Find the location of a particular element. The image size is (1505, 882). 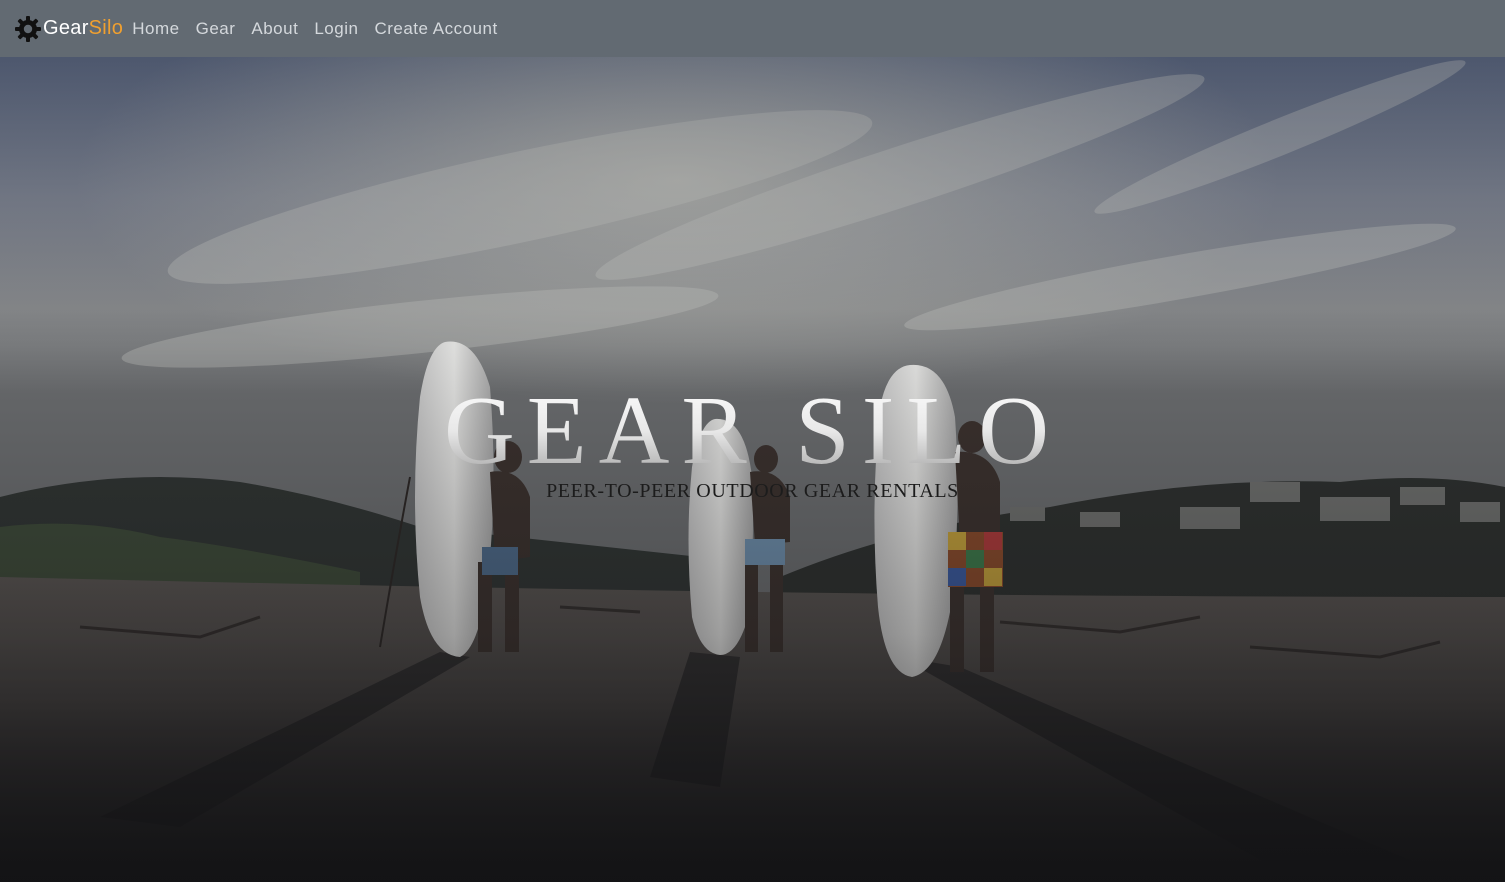

nav-link-about: About is located at coordinates (274, 29).